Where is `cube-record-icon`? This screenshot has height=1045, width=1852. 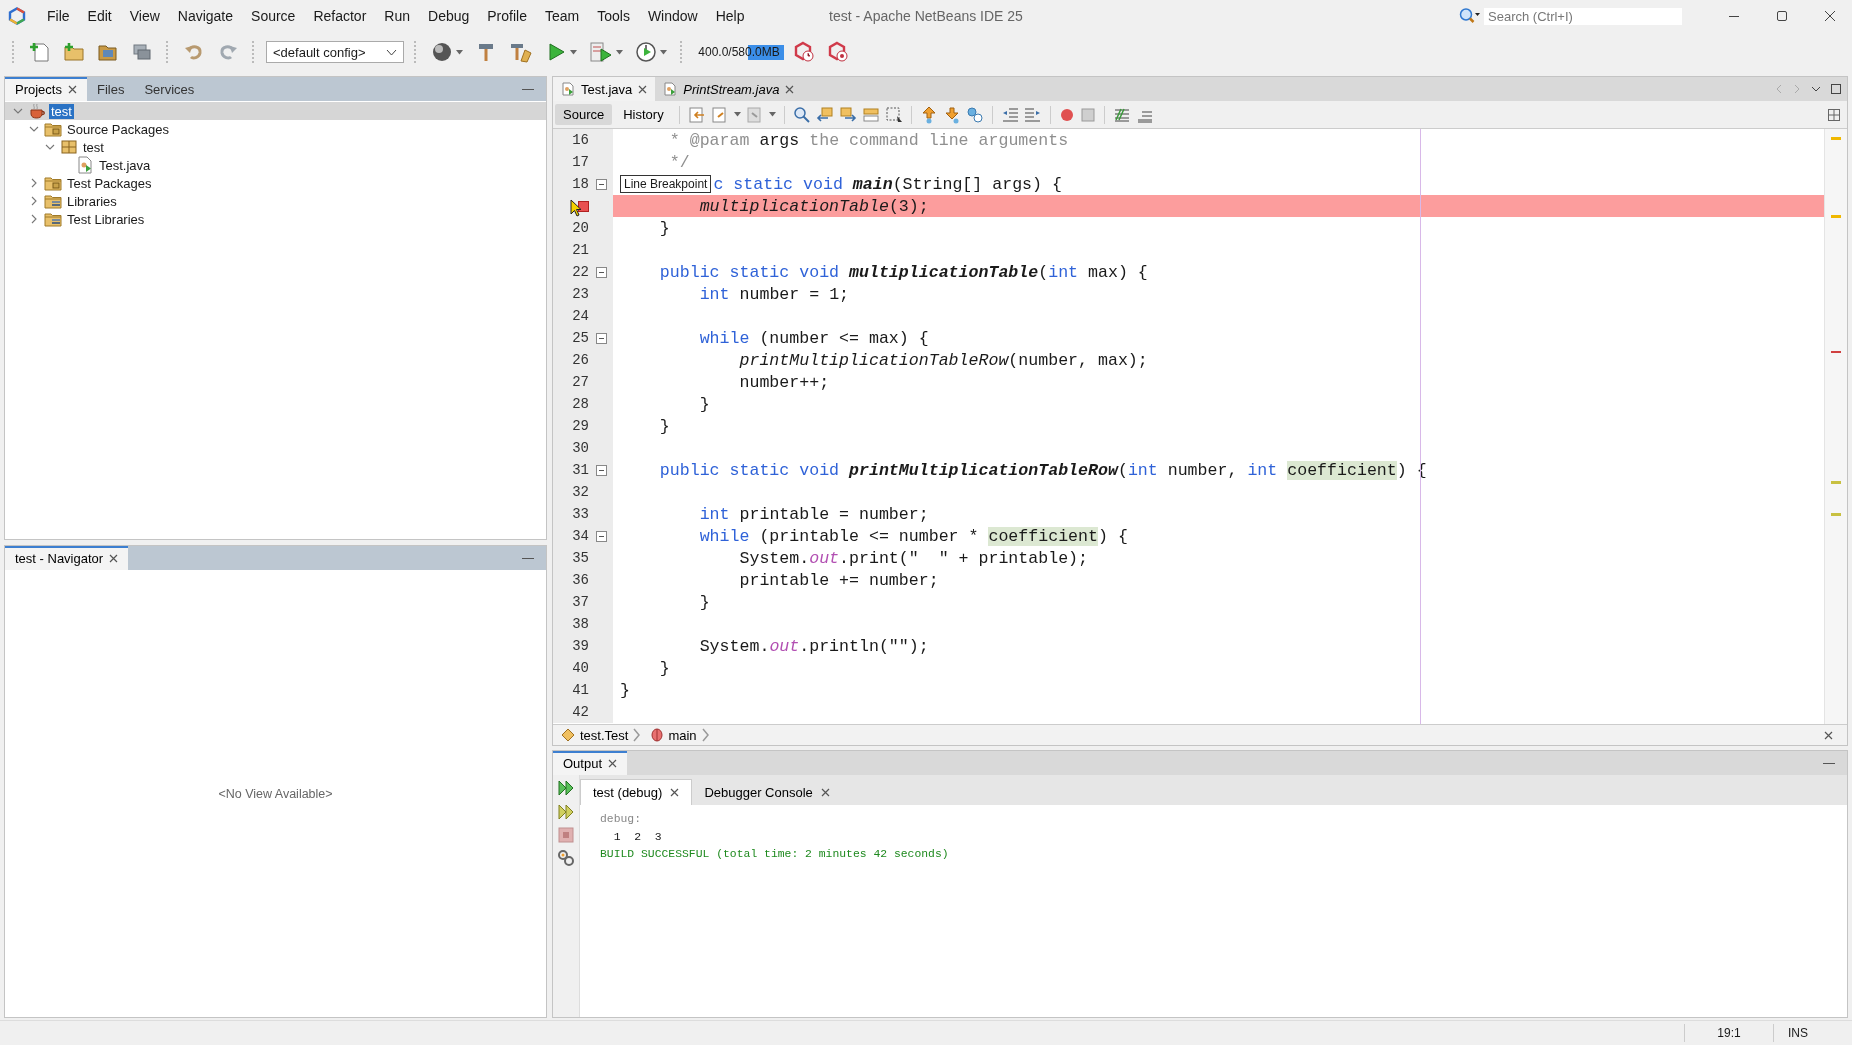 cube-record-icon is located at coordinates (838, 52).